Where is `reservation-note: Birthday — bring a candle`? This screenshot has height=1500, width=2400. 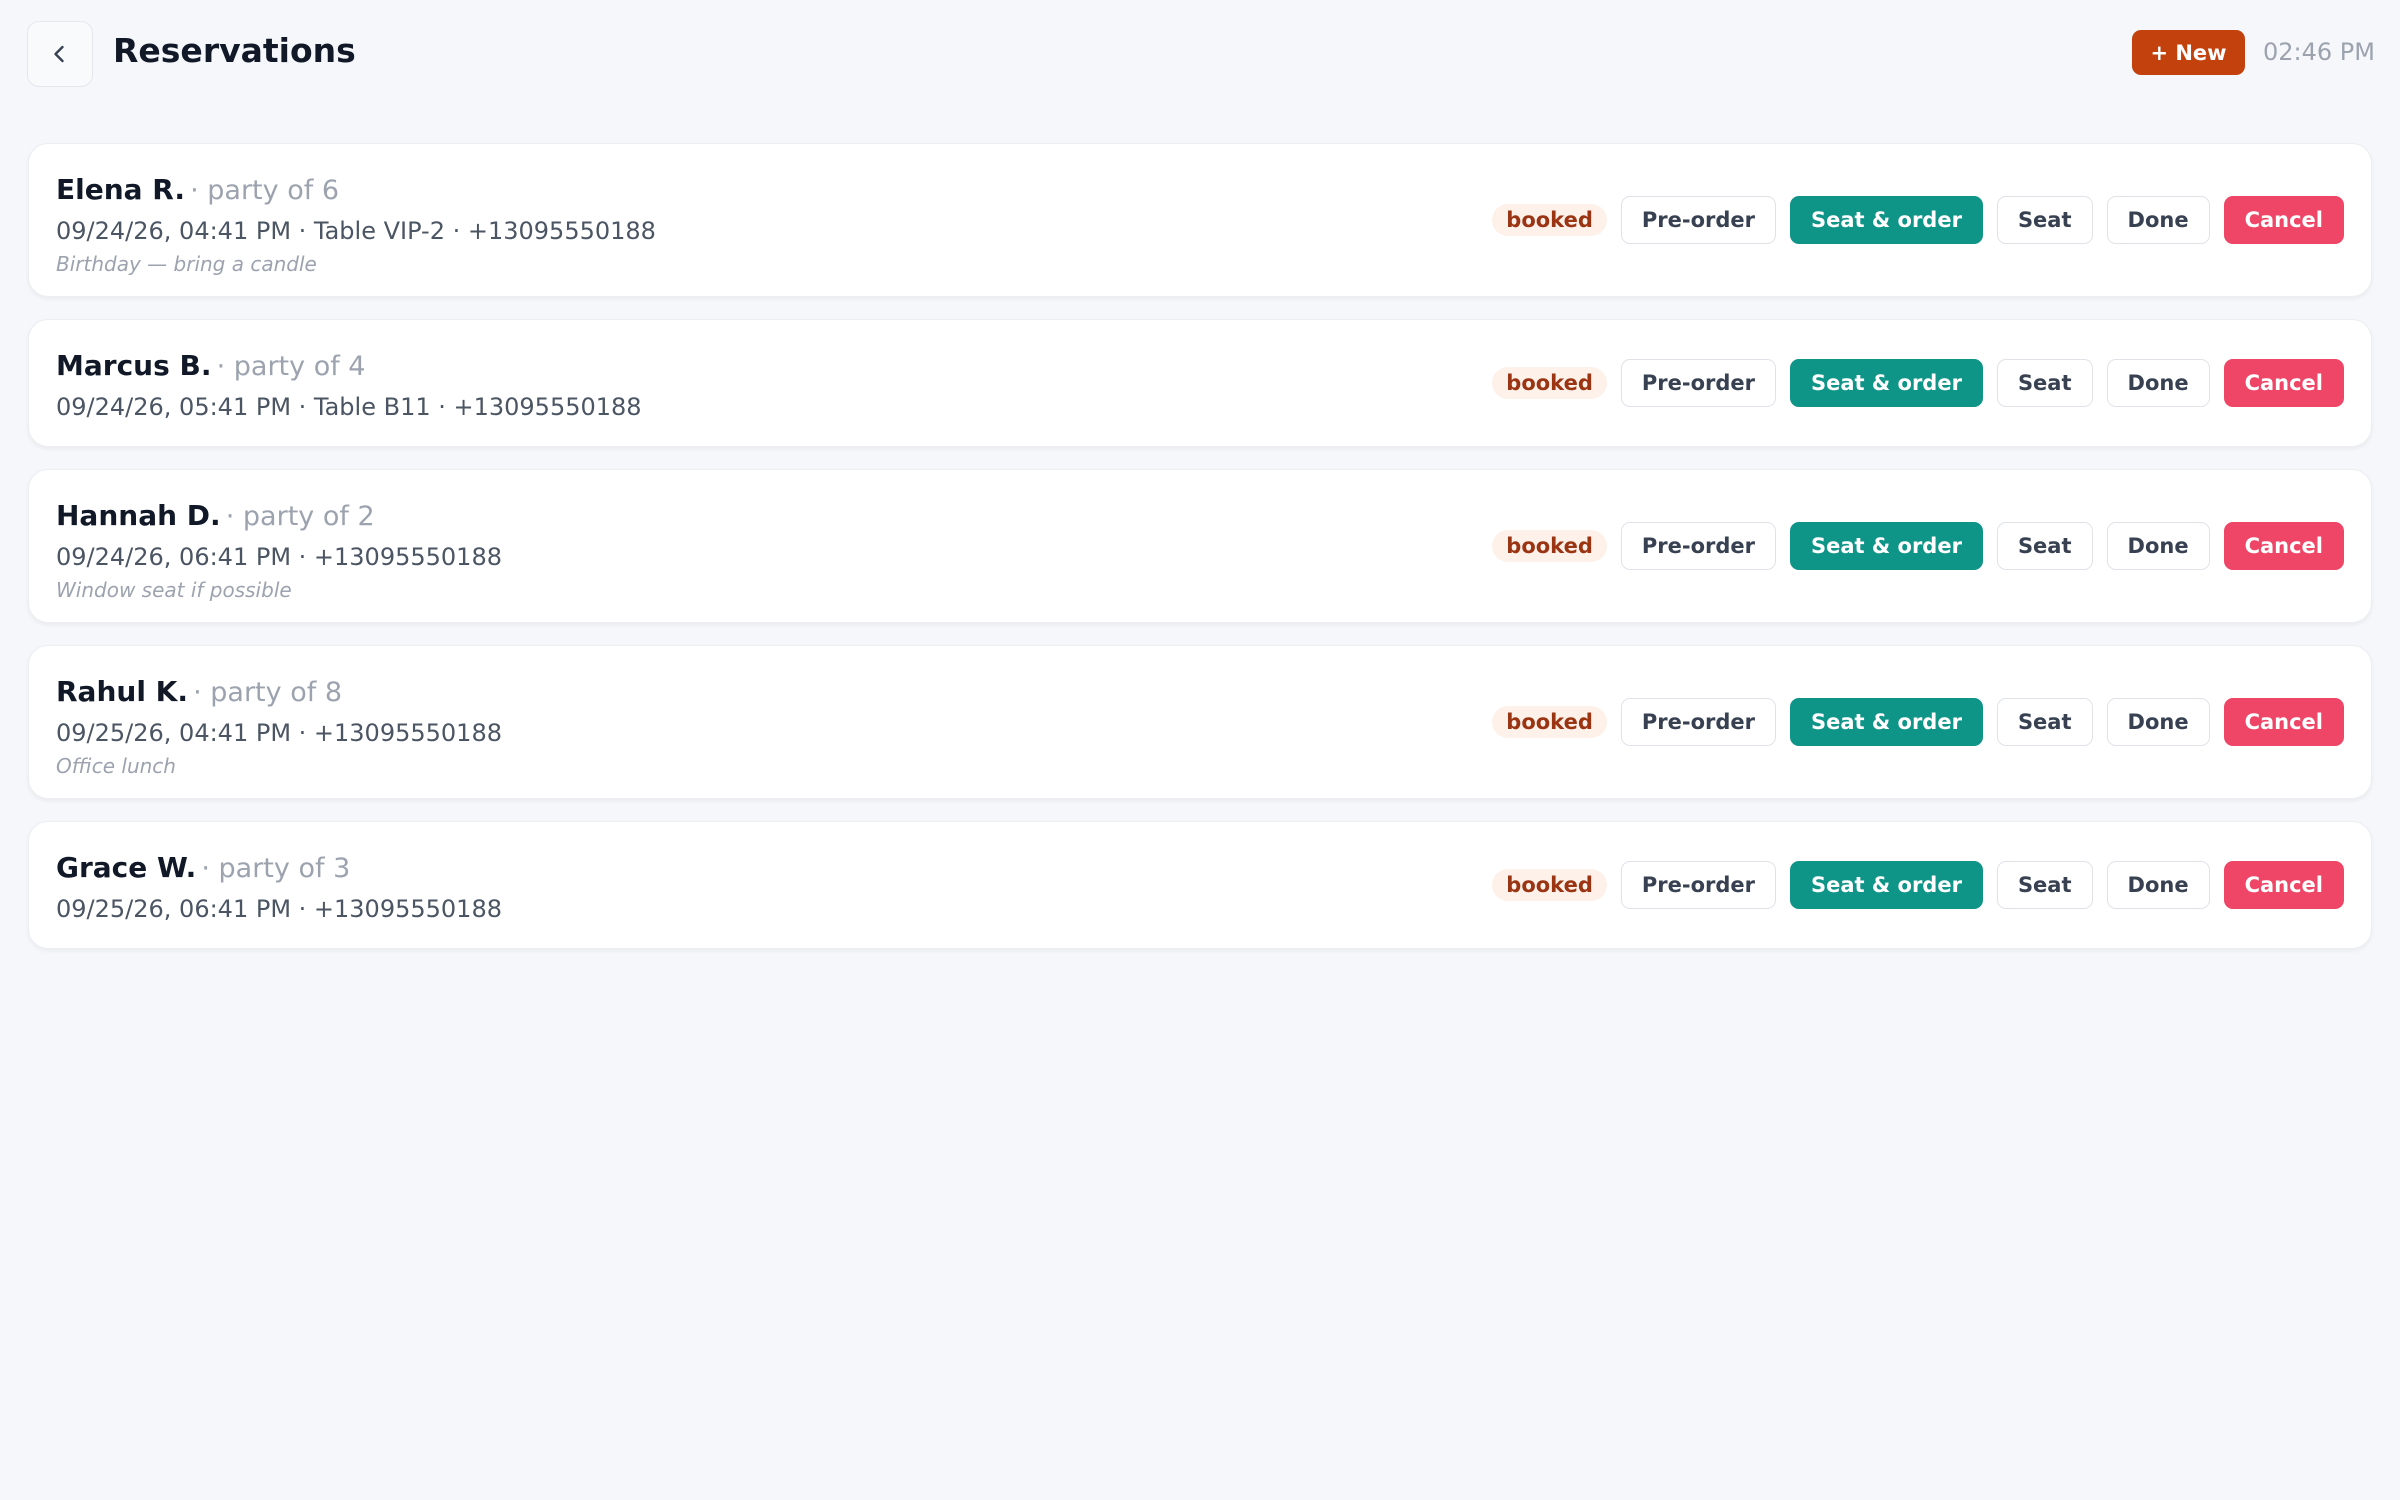
reservation-note: Birthday — bring a candle is located at coordinates (186, 264).